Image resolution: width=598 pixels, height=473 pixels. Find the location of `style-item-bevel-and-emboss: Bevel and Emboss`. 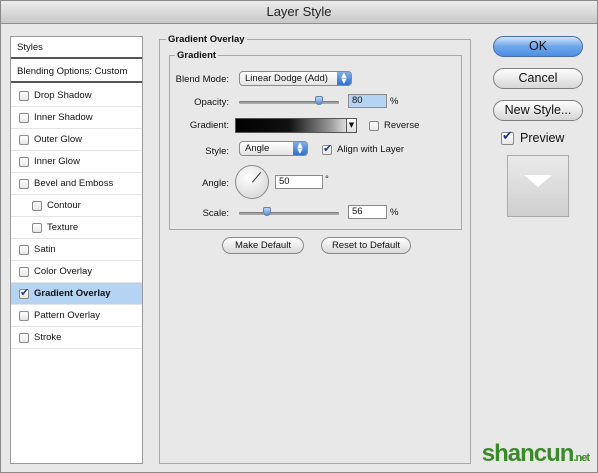

style-item-bevel-and-emboss: Bevel and Emboss is located at coordinates (76, 184).